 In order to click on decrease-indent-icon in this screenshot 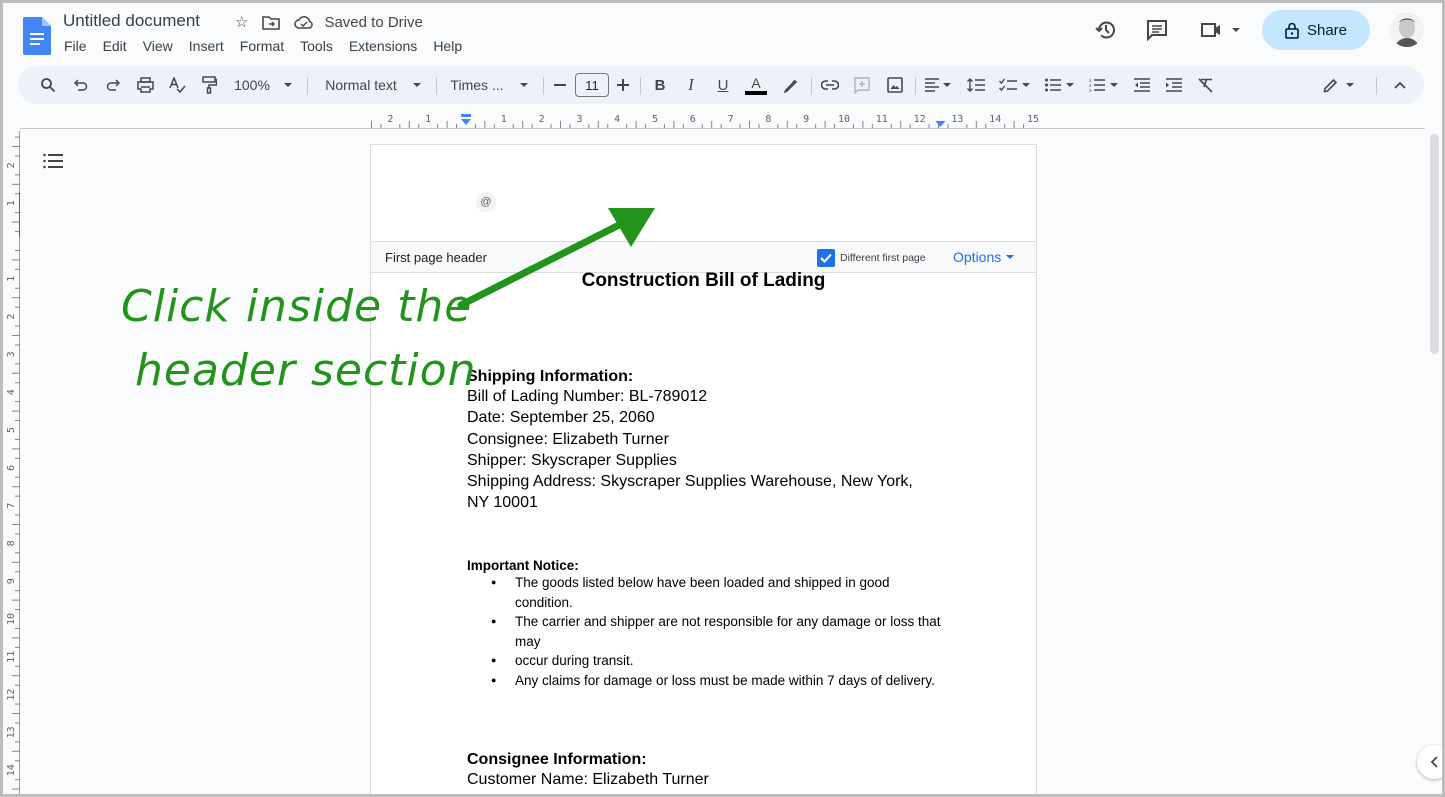, I will do `click(1142, 85)`.